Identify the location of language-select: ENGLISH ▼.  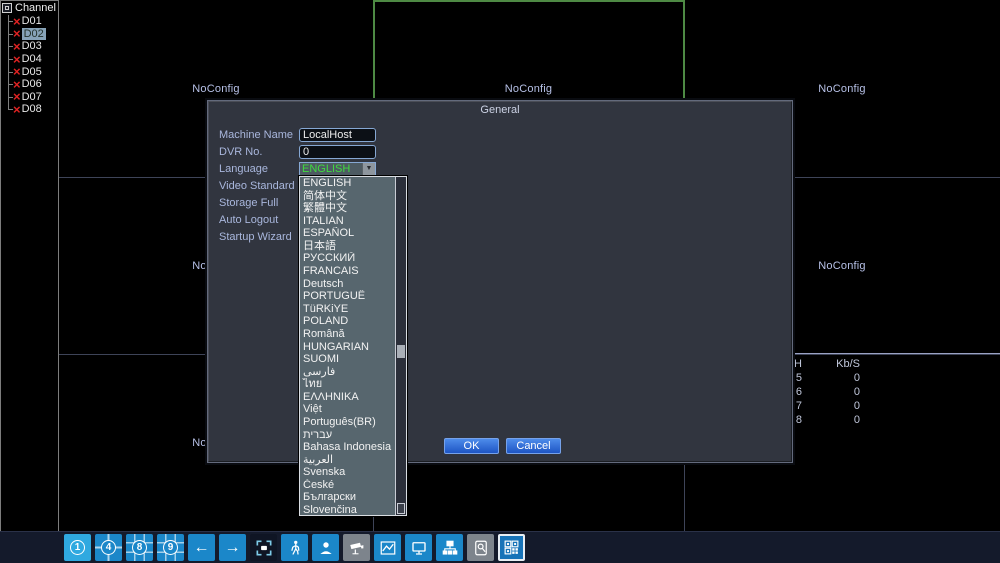
(337, 168).